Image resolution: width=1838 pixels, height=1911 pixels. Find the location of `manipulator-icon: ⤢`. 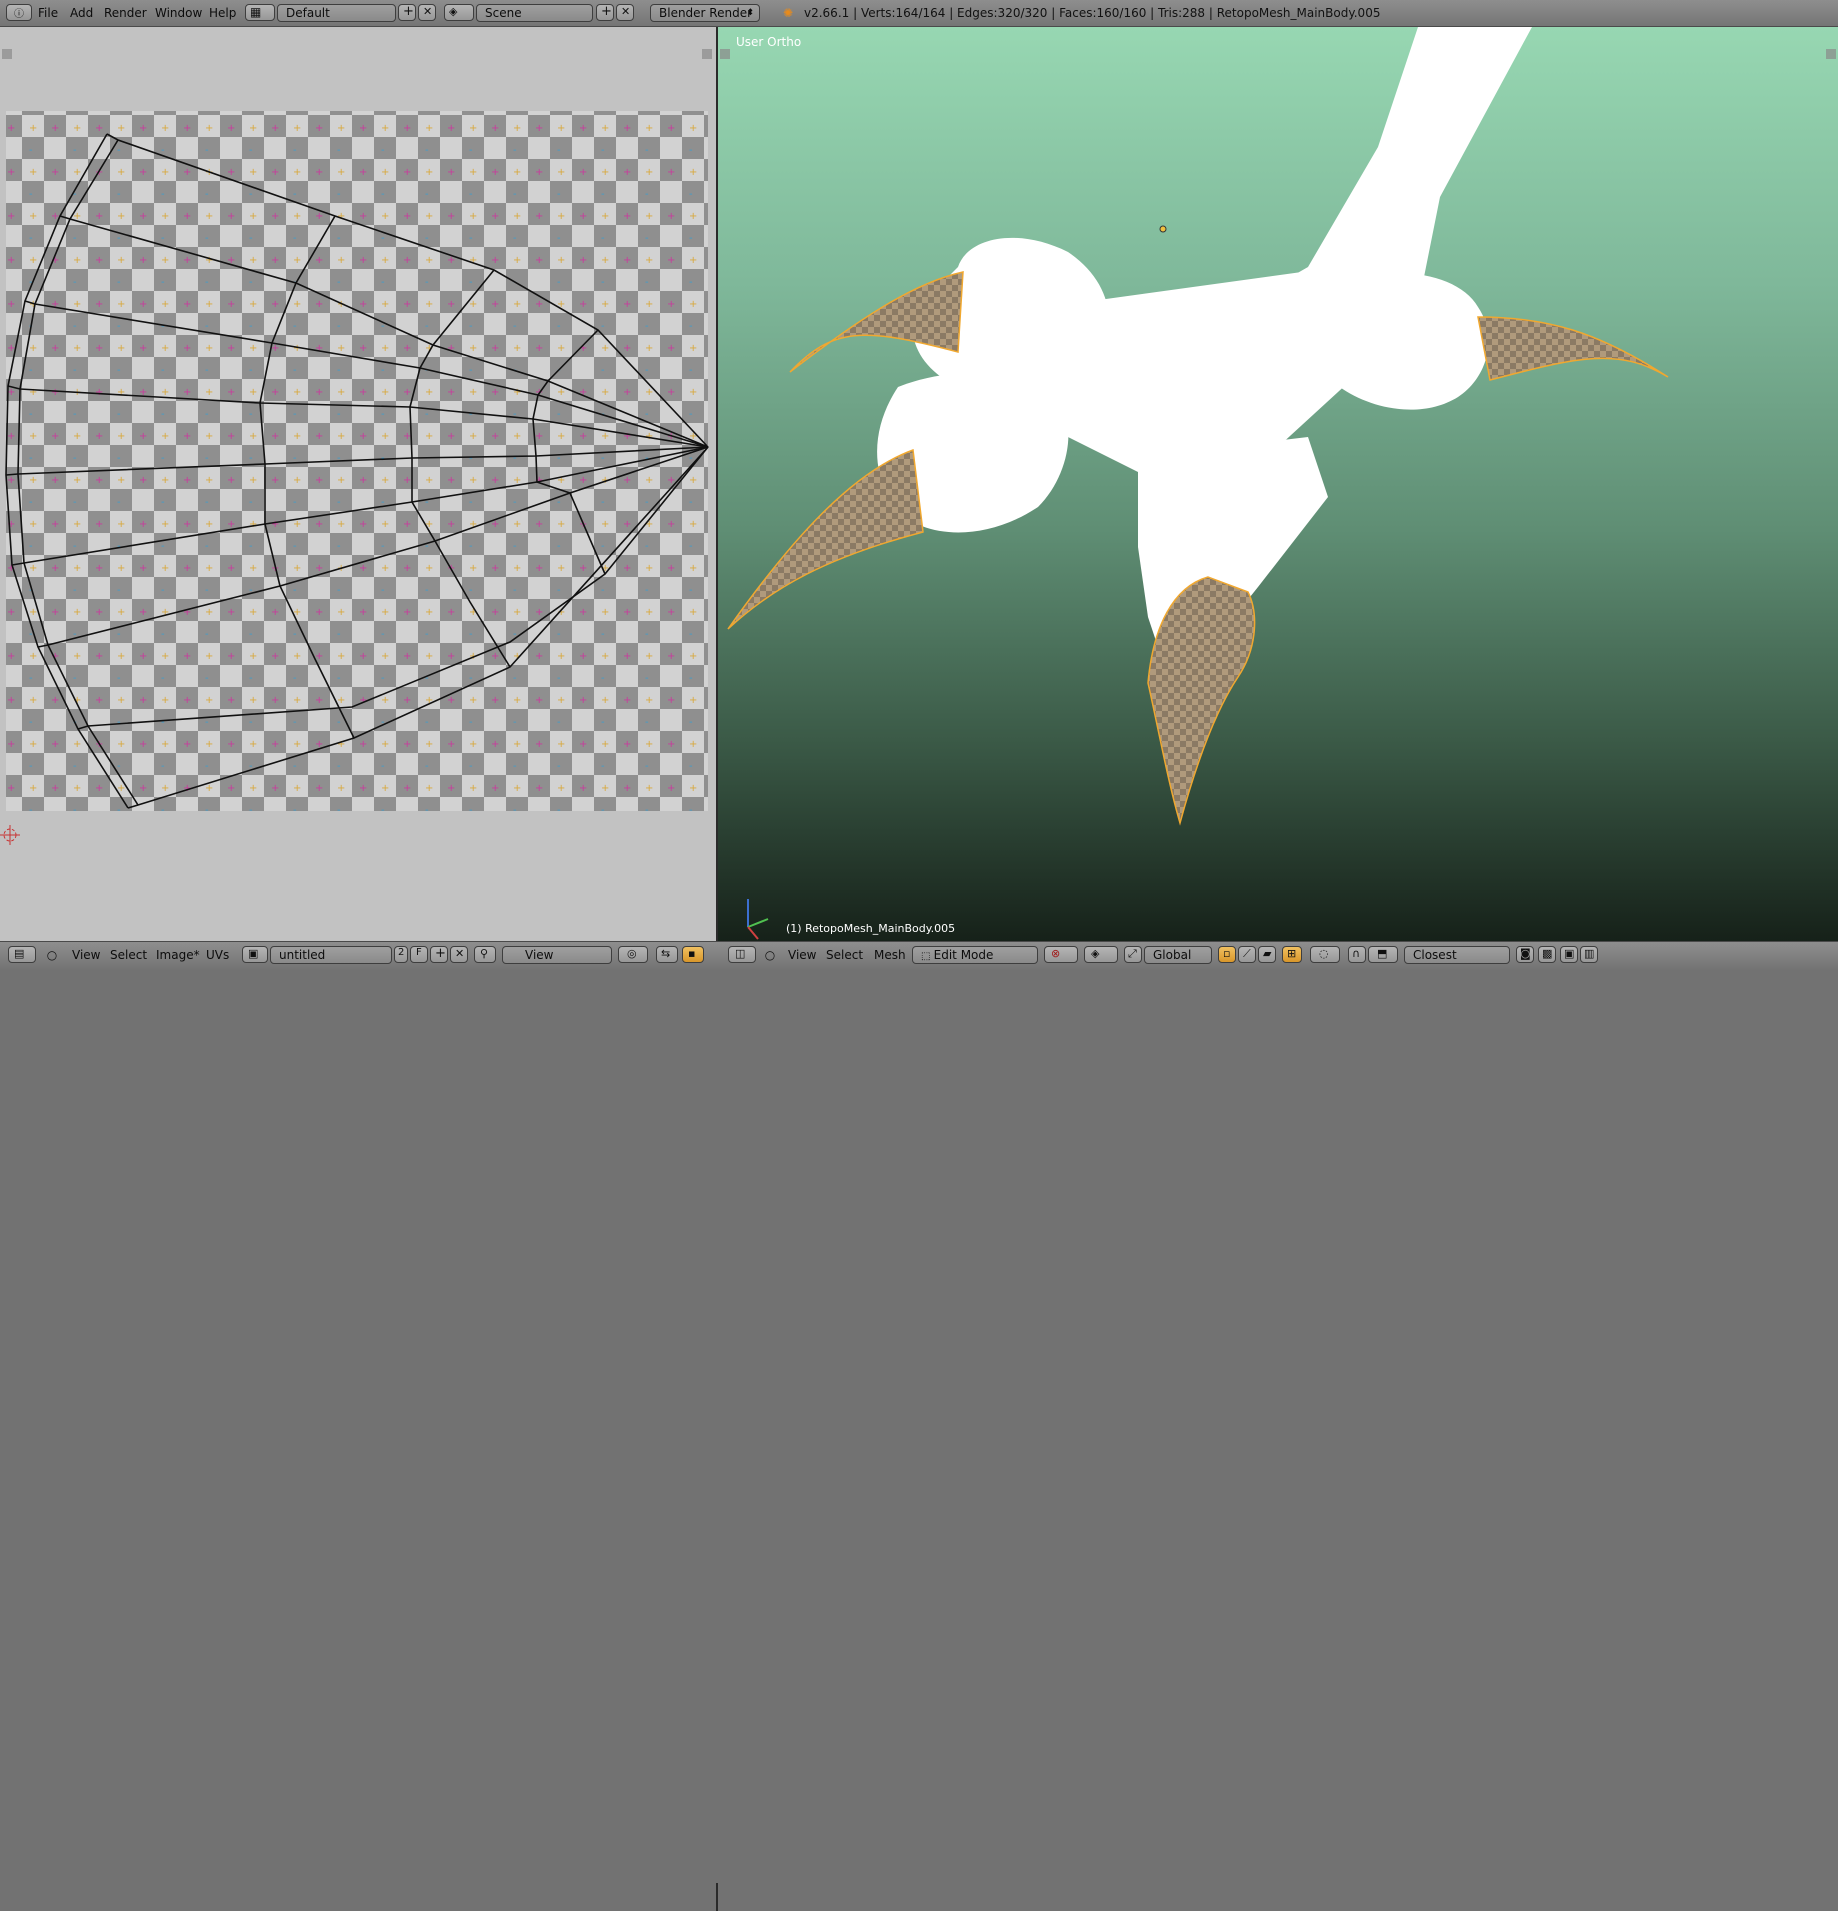

manipulator-icon: ⤢ is located at coordinates (1132, 953).